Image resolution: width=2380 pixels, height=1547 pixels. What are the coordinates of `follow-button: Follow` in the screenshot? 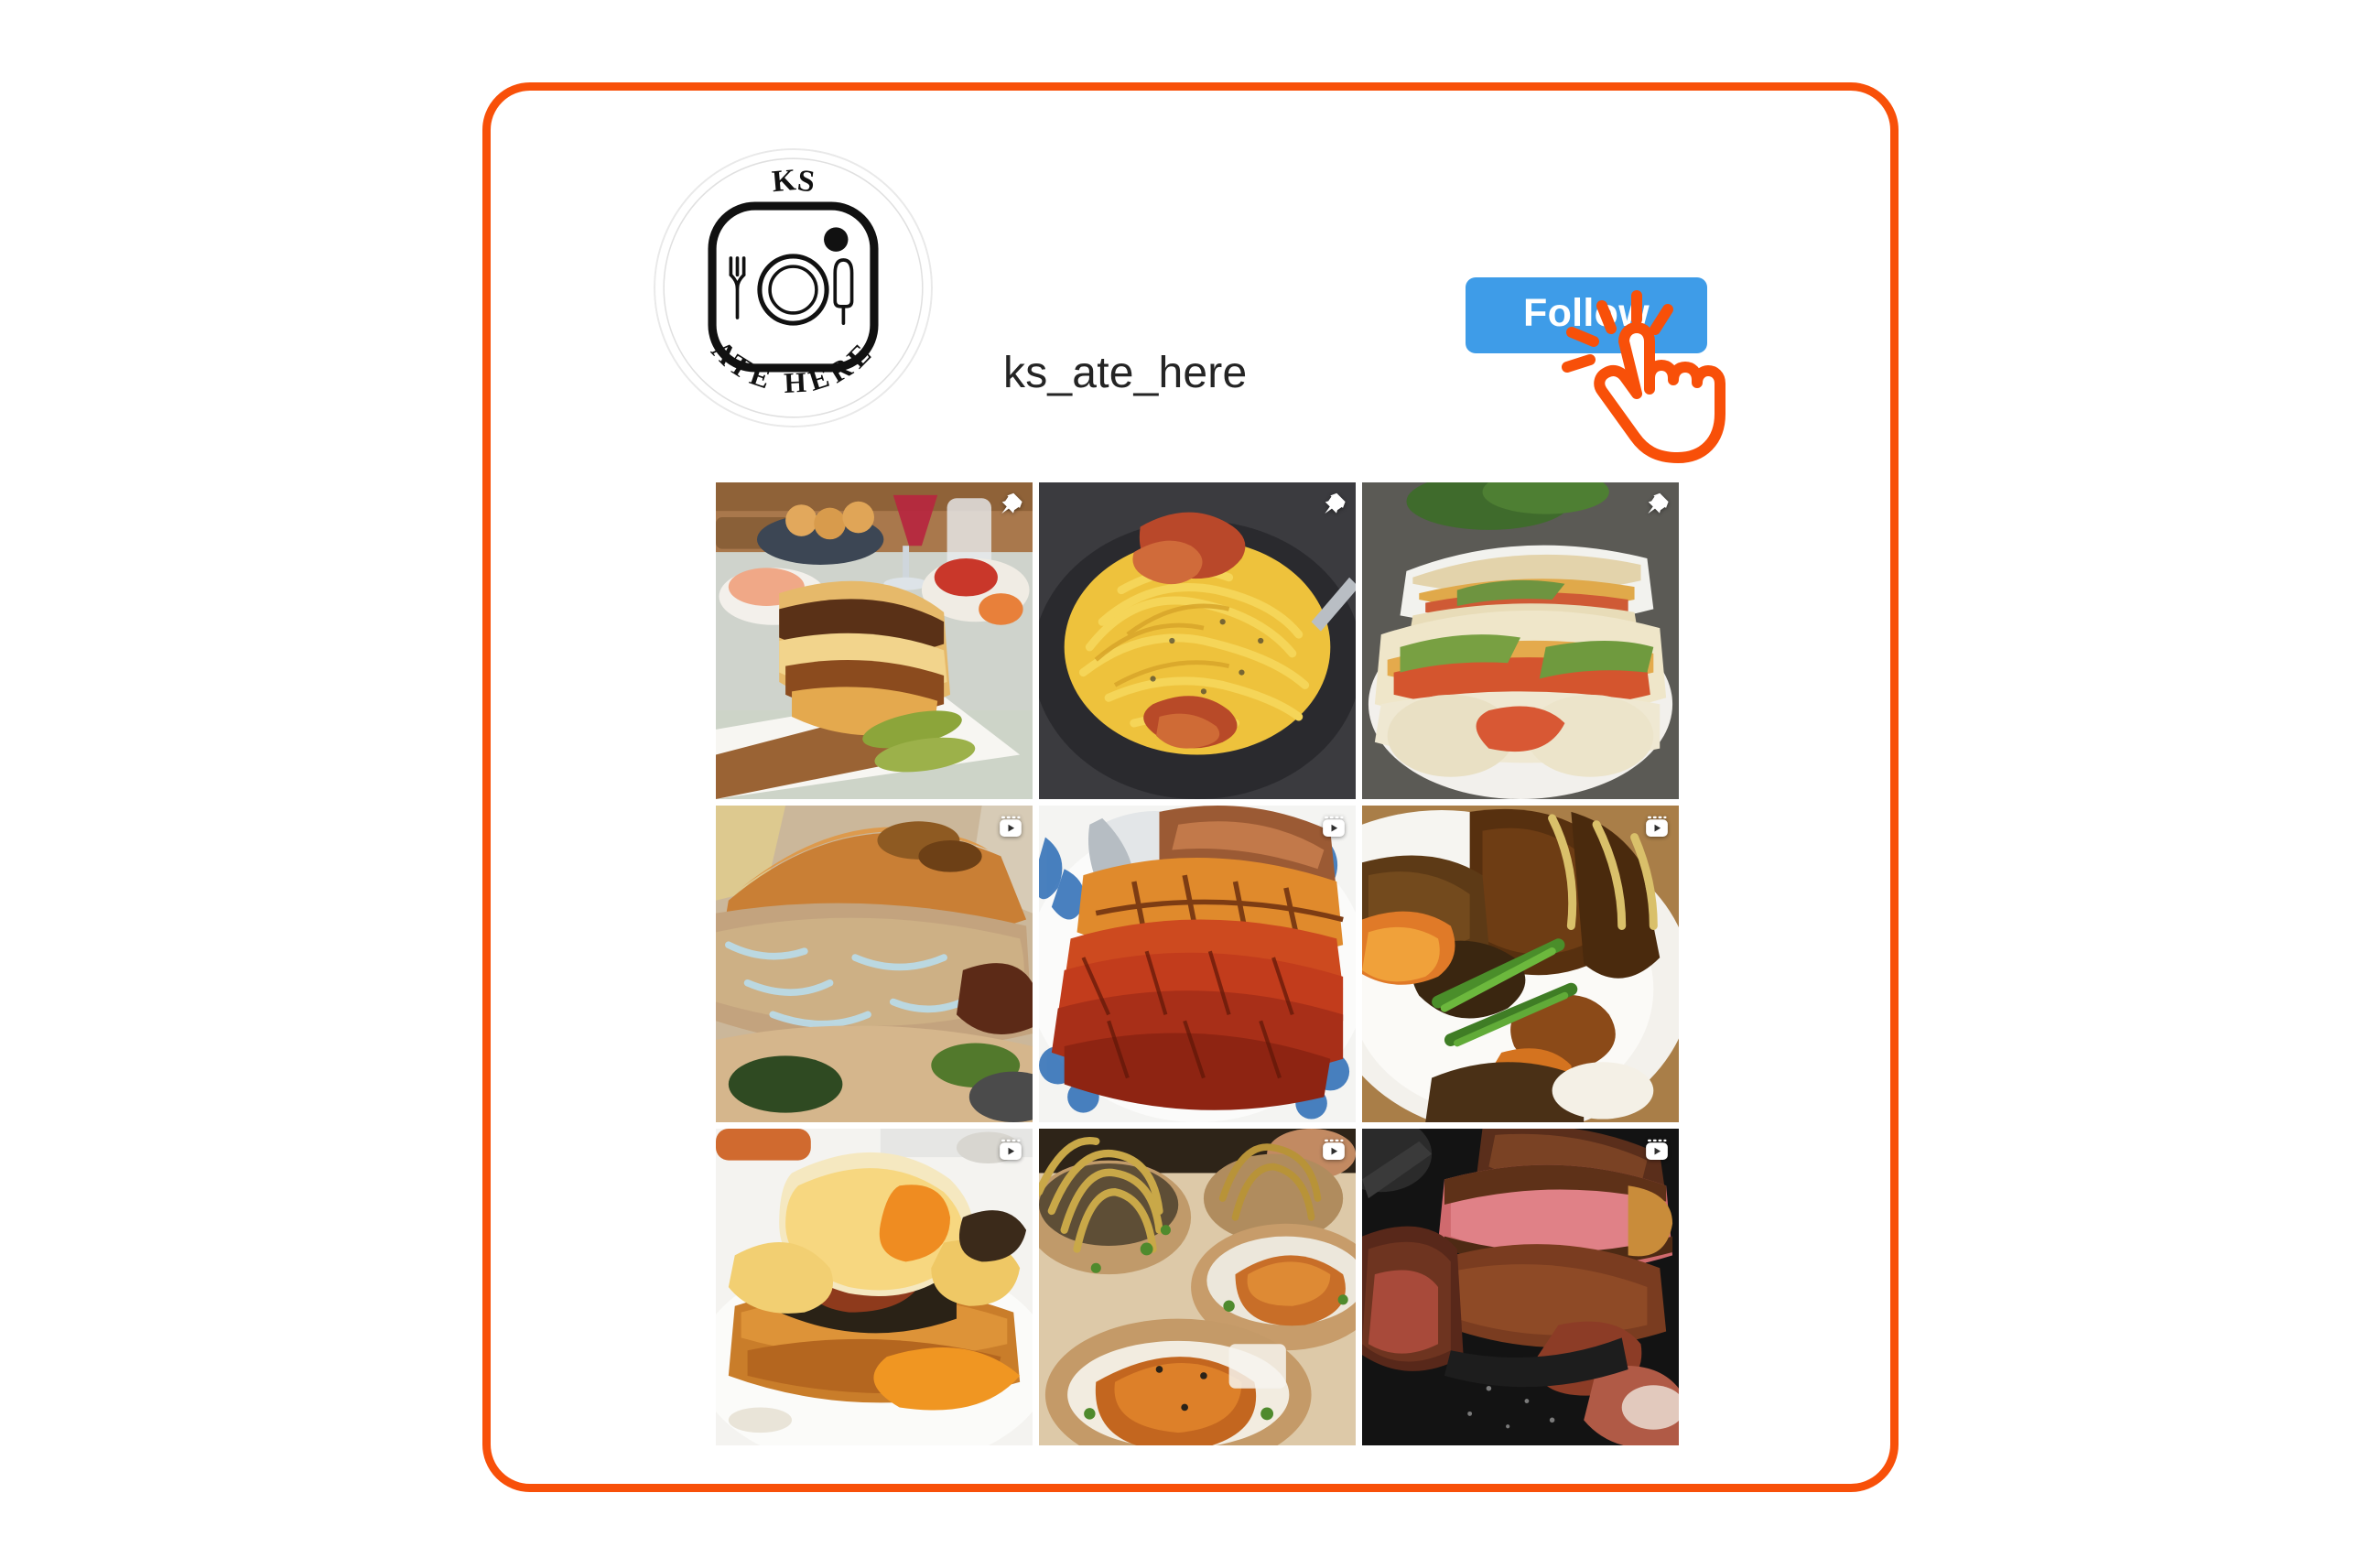 It's located at (1586, 315).